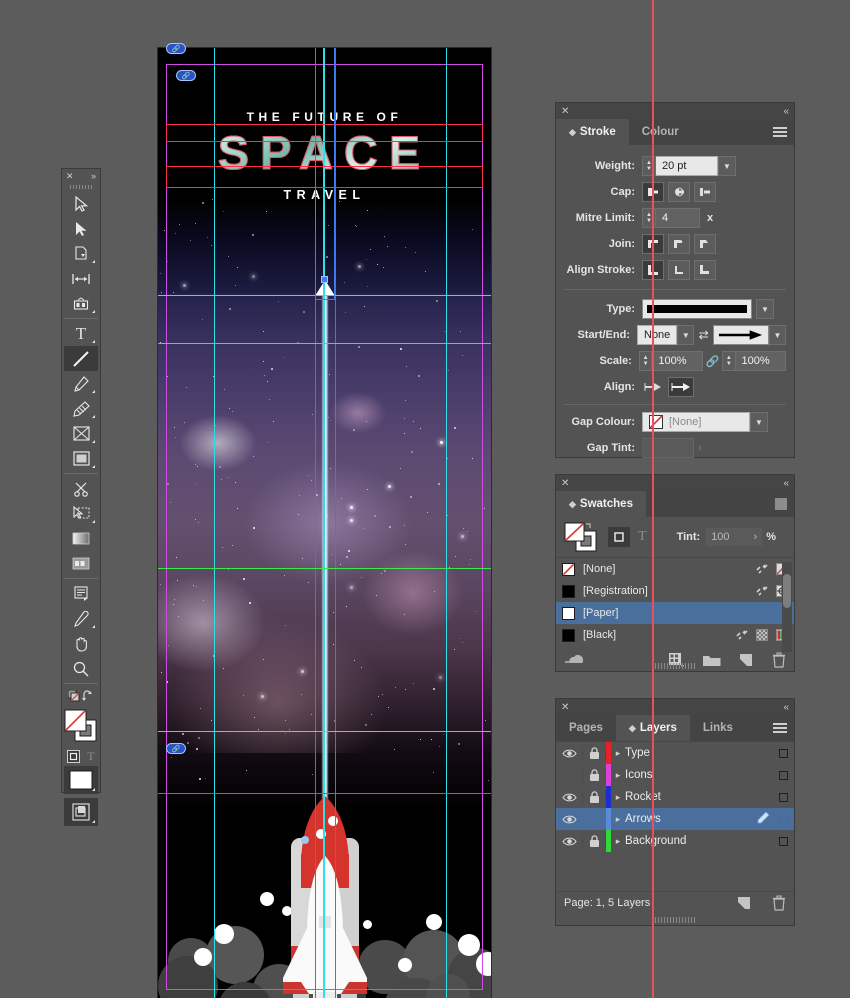 This screenshot has width=850, height=998. What do you see at coordinates (81, 538) in the screenshot?
I see `gradient-swatch-tool` at bounding box center [81, 538].